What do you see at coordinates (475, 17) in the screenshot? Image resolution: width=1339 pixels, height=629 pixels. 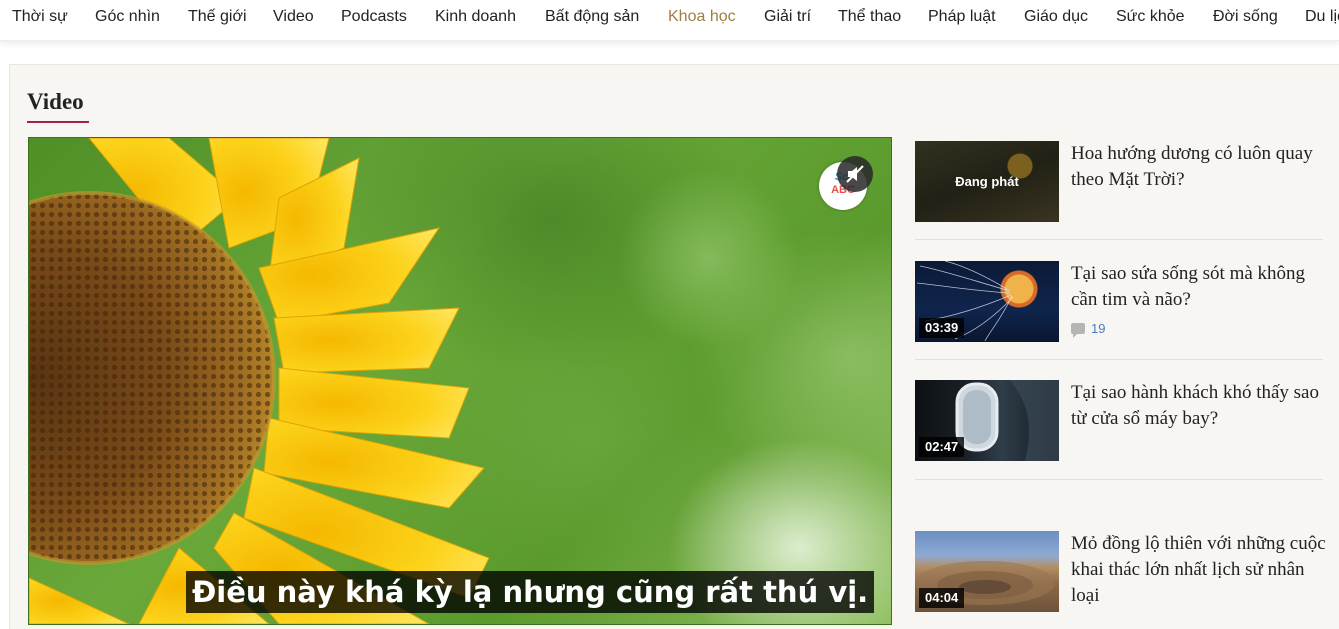 I see `nav-item-kinh-doanh: Kinh doanh` at bounding box center [475, 17].